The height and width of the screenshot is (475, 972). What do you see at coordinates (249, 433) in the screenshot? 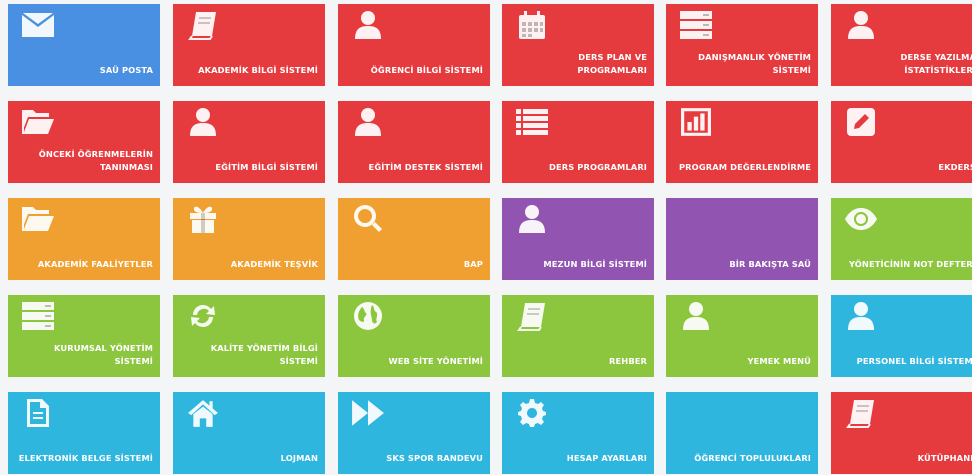
I see `tile-lojman: LOJMAN` at bounding box center [249, 433].